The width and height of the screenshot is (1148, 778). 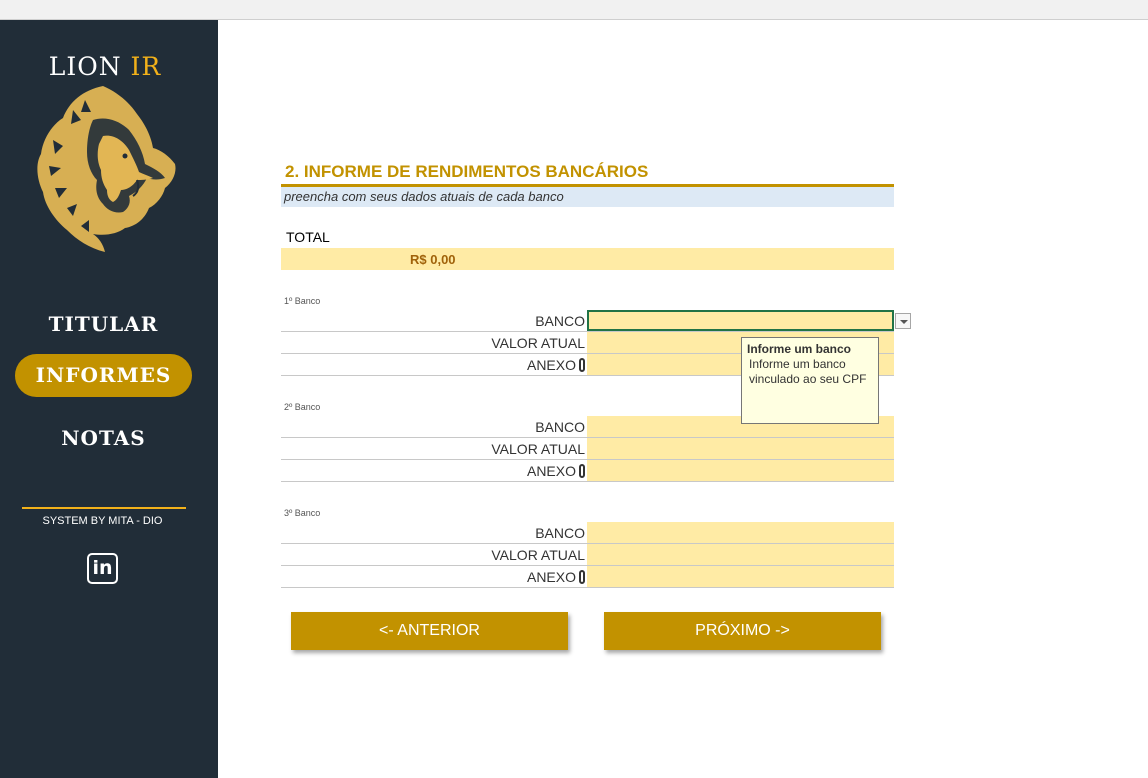 What do you see at coordinates (302, 513) in the screenshot?
I see `group-label-3: 3º Banco` at bounding box center [302, 513].